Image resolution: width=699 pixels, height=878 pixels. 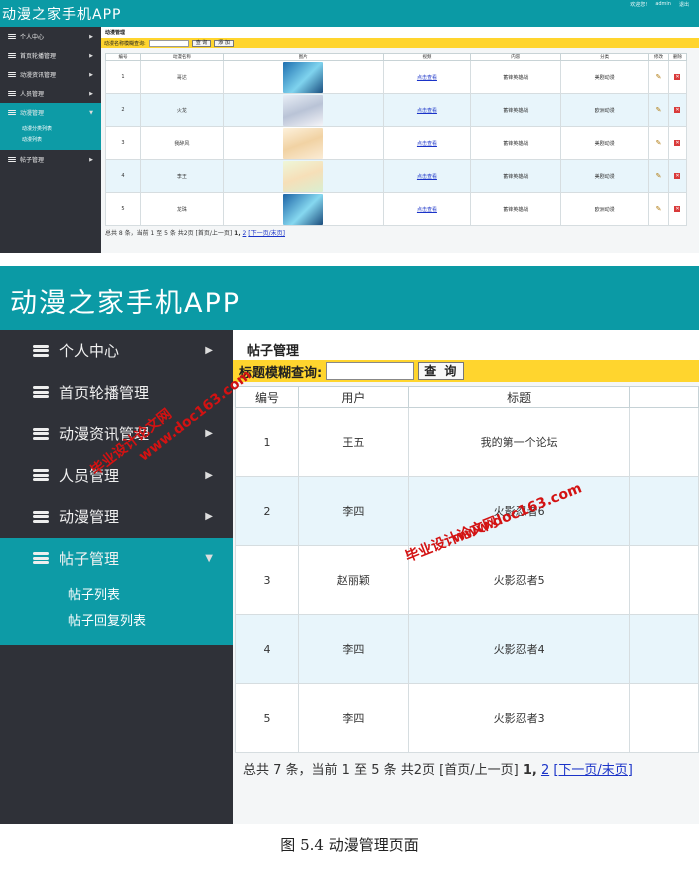 What do you see at coordinates (32, 94) in the screenshot?
I see `sidebar-item-label: 人员管理` at bounding box center [32, 94].